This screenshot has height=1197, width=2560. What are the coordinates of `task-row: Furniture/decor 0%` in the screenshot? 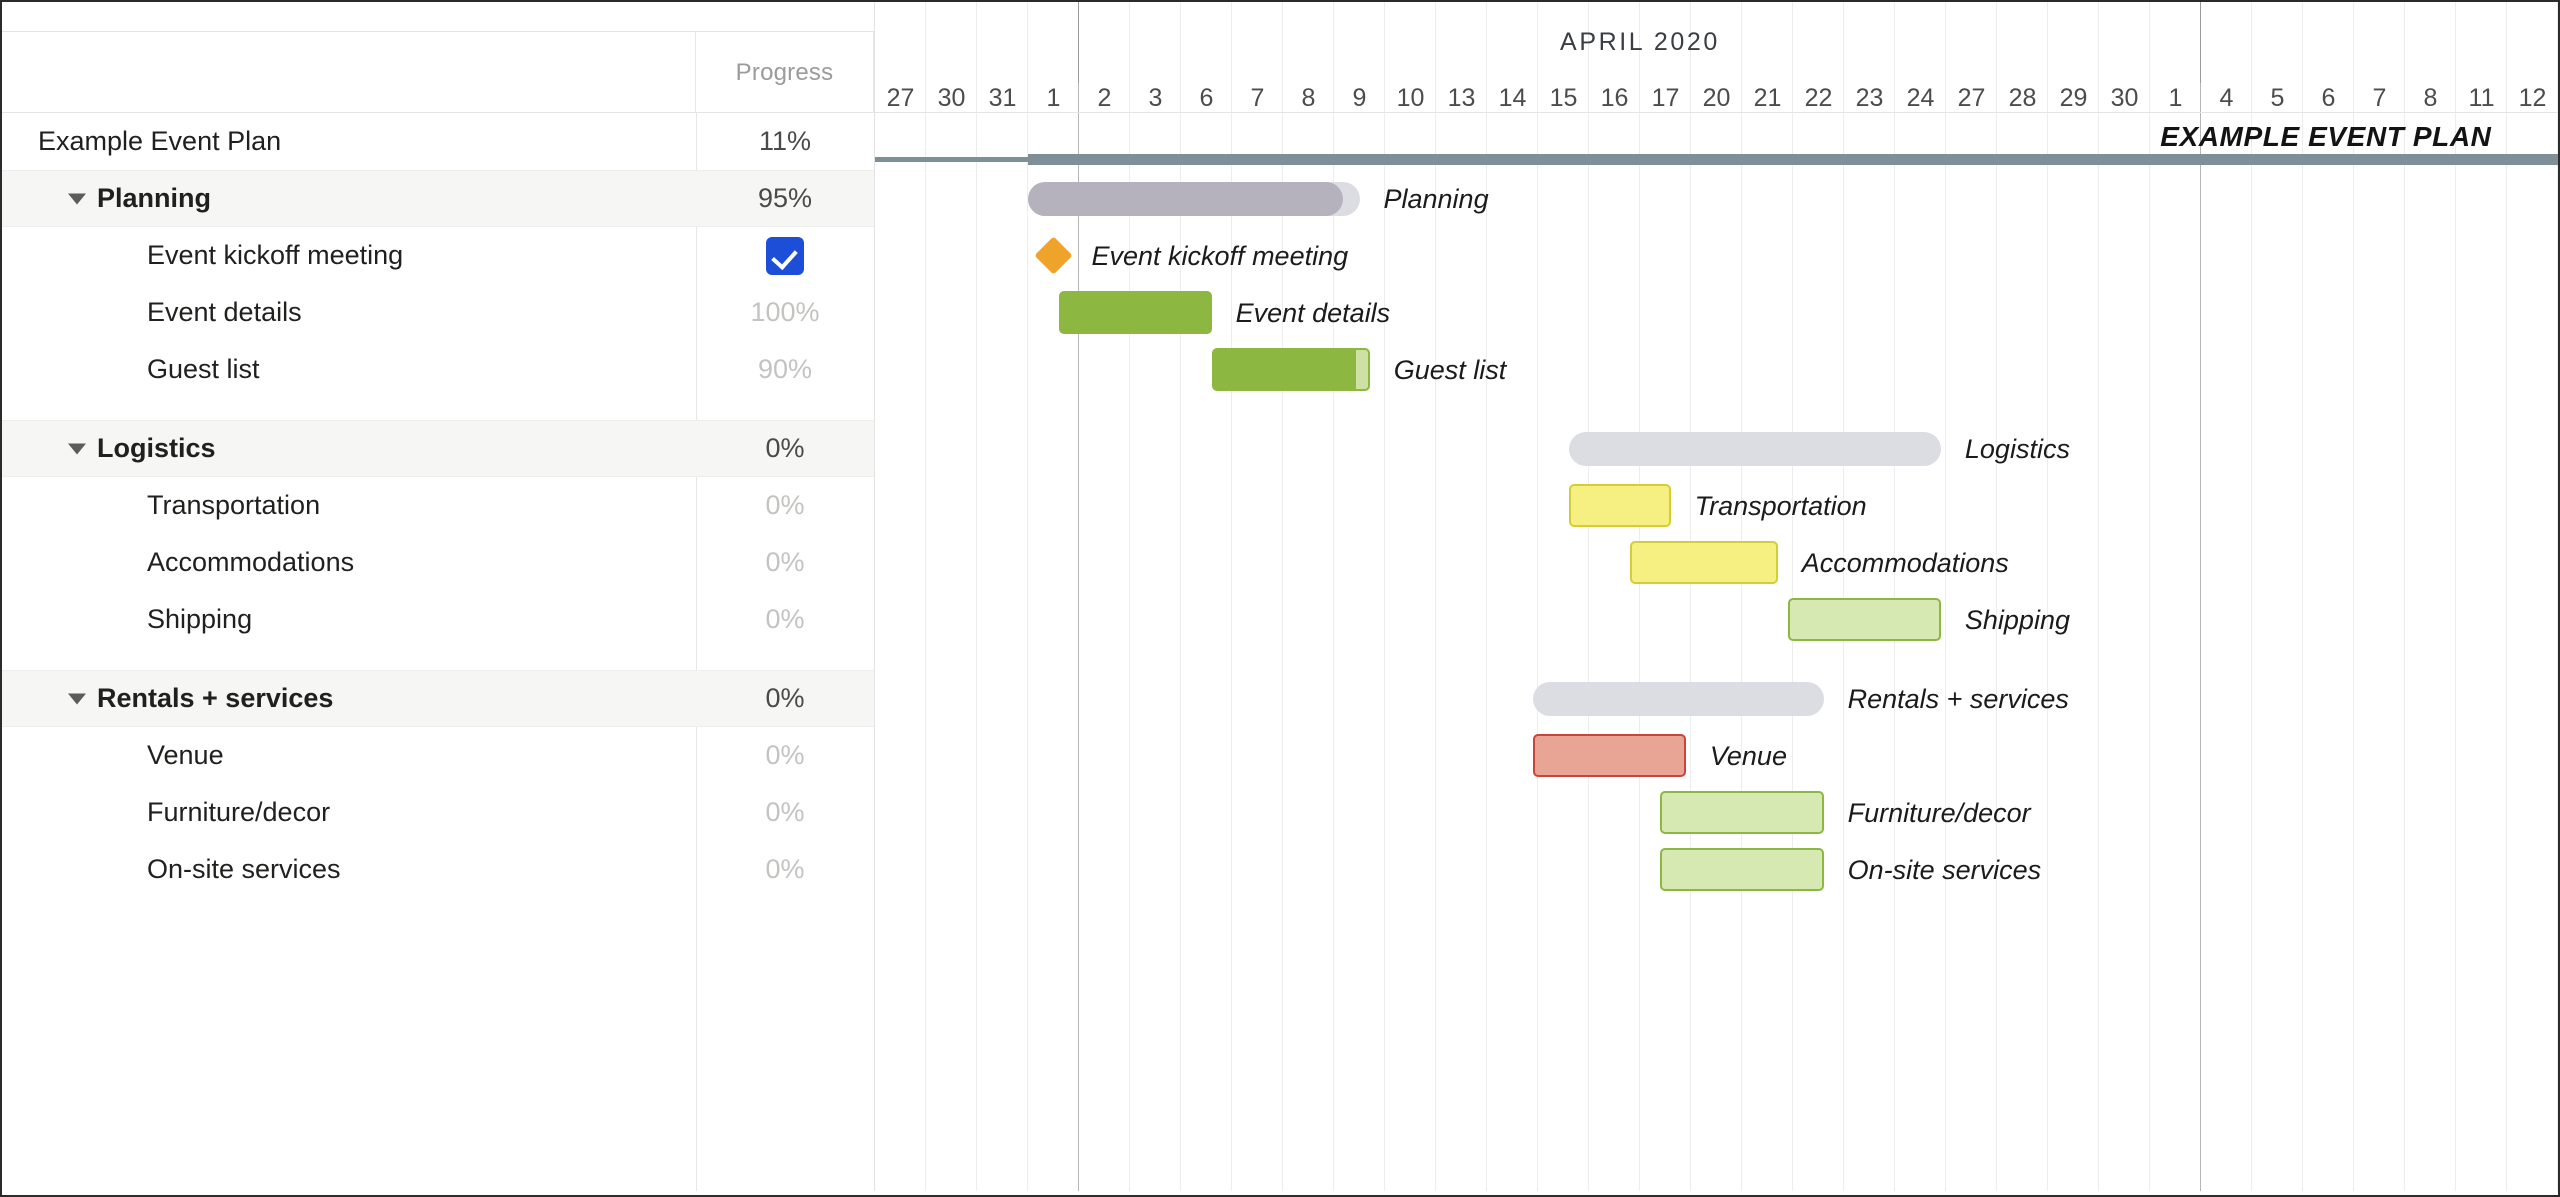 It's located at (438, 812).